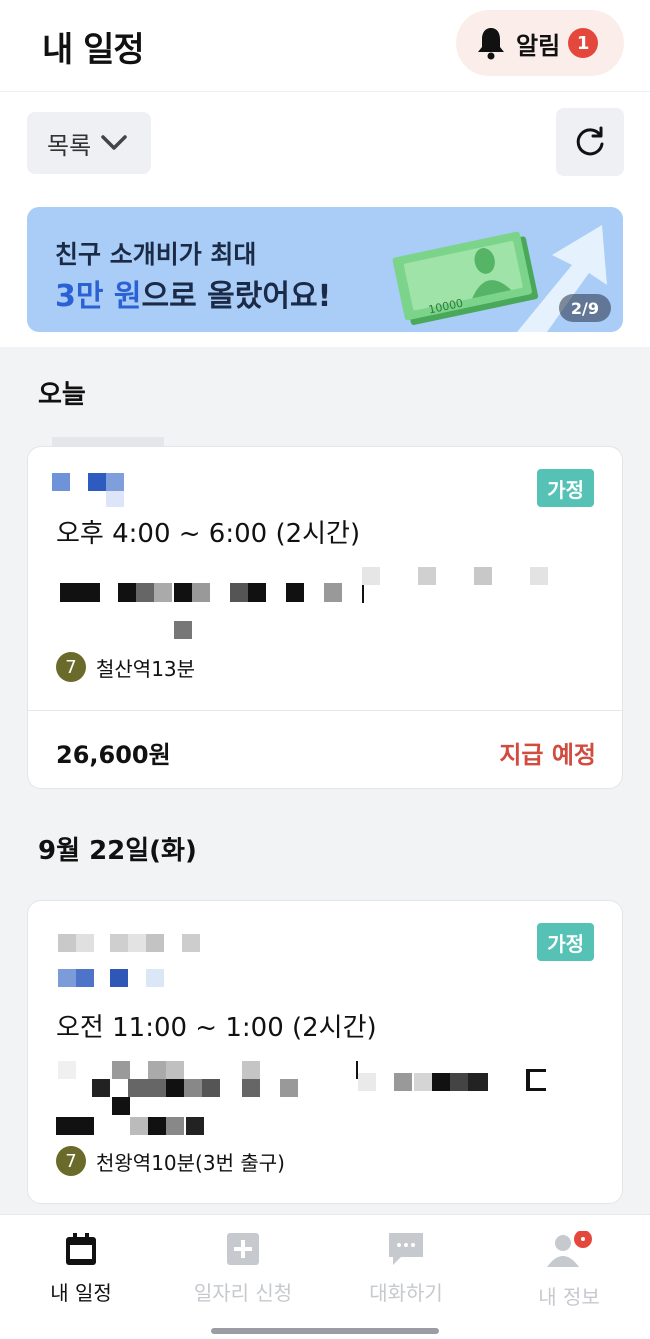 Image resolution: width=650 pixels, height=1339 pixels. What do you see at coordinates (114, 142) in the screenshot?
I see `chevron-down-icon` at bounding box center [114, 142].